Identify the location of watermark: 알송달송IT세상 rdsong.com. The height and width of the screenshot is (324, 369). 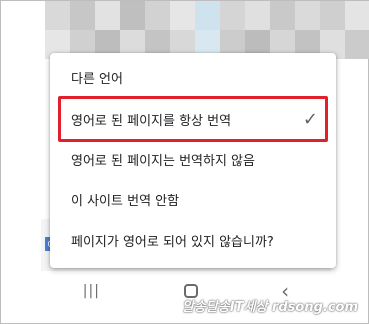
(269, 307).